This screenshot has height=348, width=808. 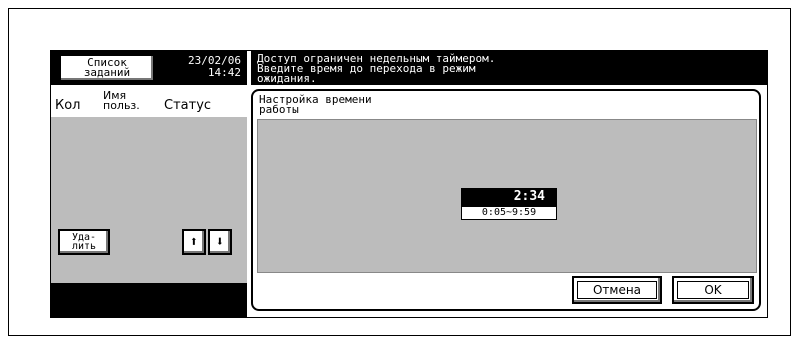 What do you see at coordinates (121, 105) in the screenshot?
I see `column-user-line-2: польз.` at bounding box center [121, 105].